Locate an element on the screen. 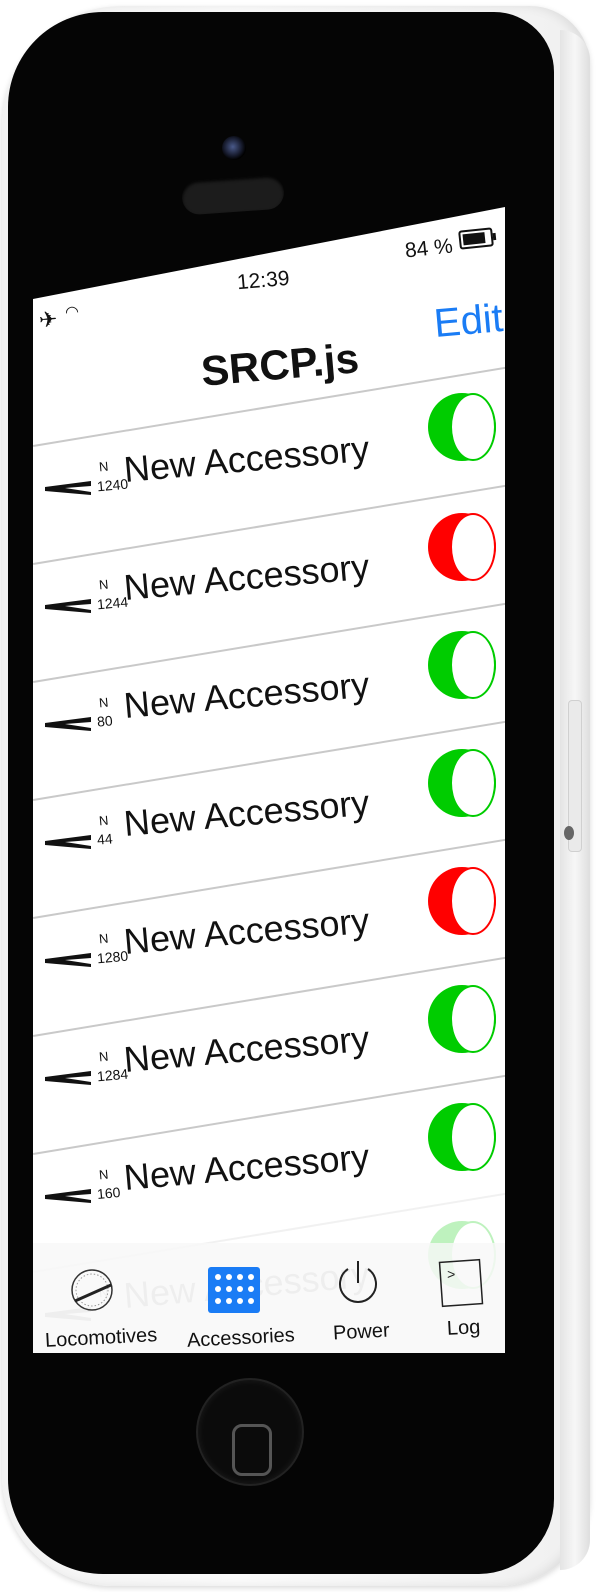  battery-percent: 84 % is located at coordinates (428, 248).